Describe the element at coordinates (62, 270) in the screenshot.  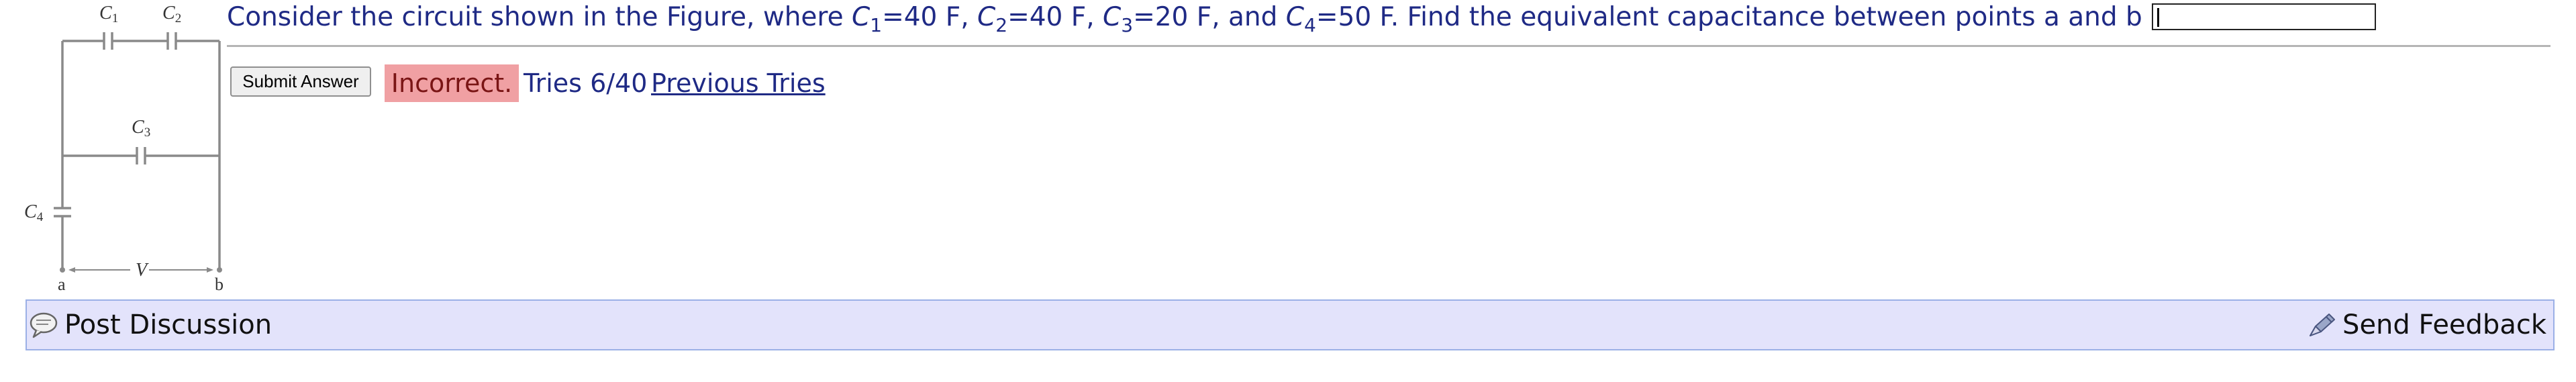
I see `terminal-a` at that location.